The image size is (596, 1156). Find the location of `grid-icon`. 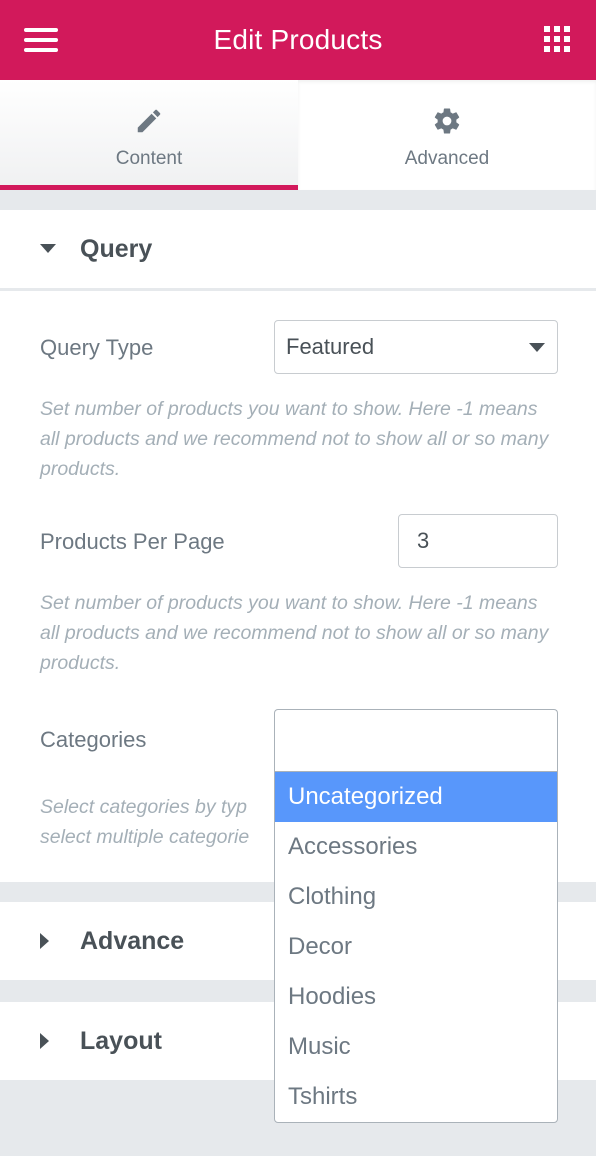

grid-icon is located at coordinates (558, 40).